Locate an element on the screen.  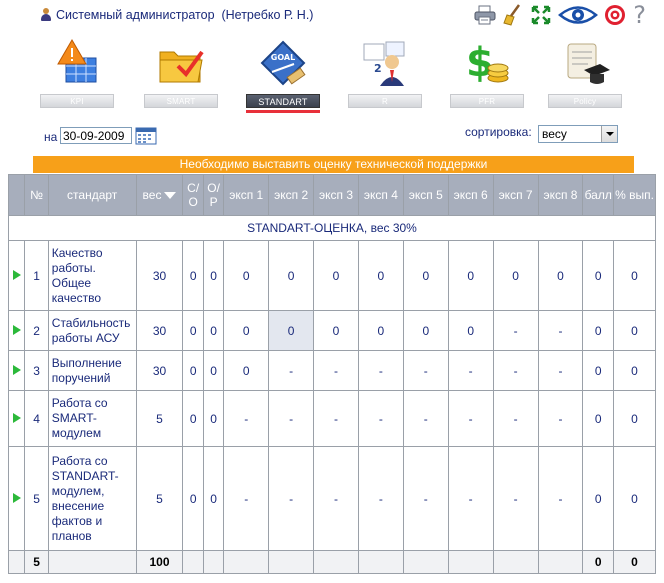
folder-check-icon is located at coordinates (181, 63).